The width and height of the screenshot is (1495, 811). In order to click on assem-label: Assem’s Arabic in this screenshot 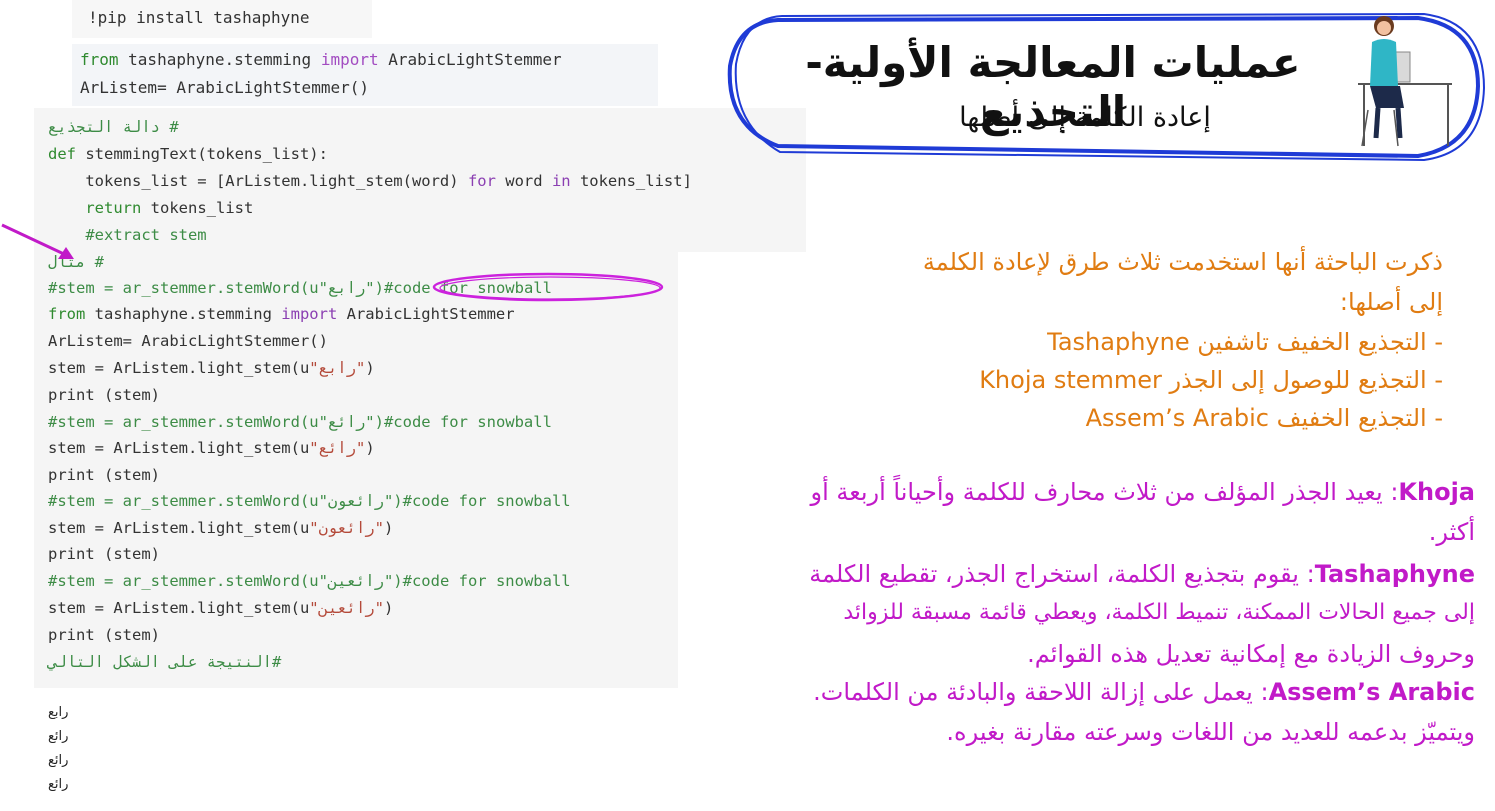, I will do `click(1371, 692)`.